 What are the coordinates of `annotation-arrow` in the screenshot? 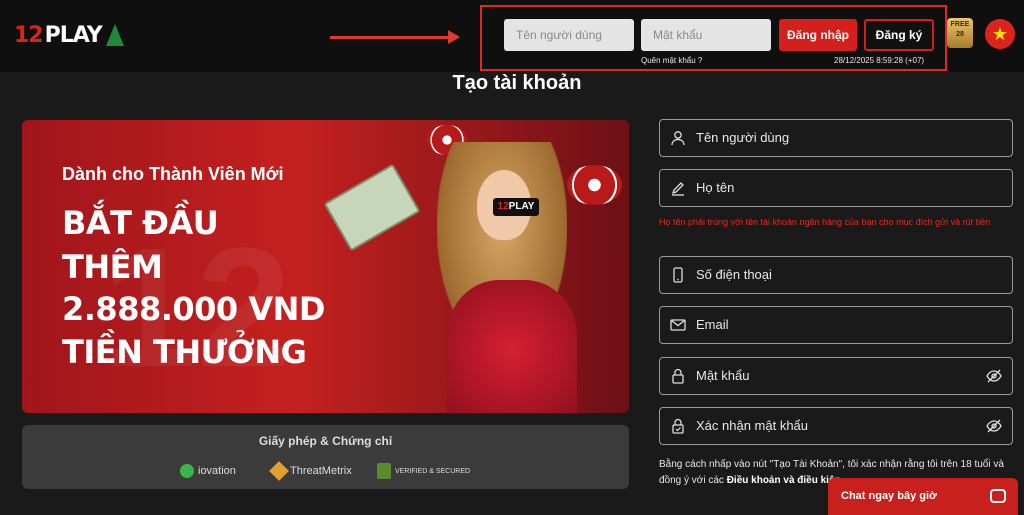 It's located at (395, 37).